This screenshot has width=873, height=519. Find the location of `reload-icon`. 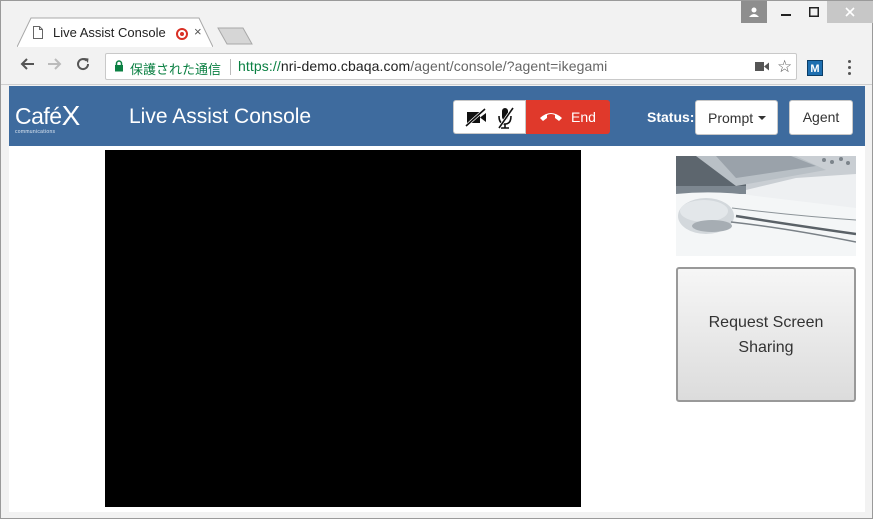

reload-icon is located at coordinates (83, 66).